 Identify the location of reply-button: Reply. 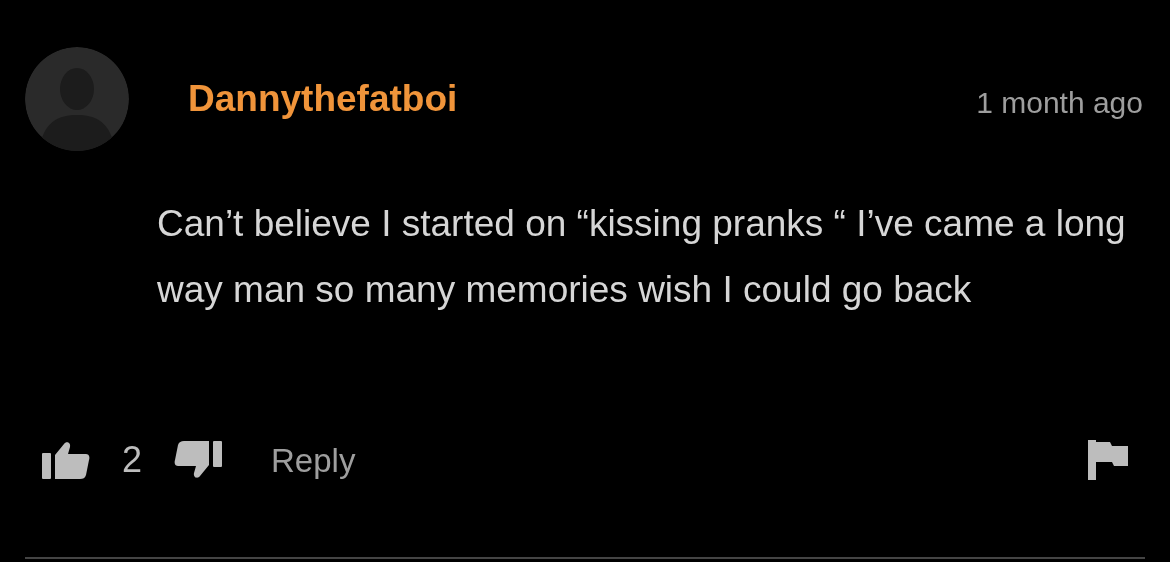
(313, 460).